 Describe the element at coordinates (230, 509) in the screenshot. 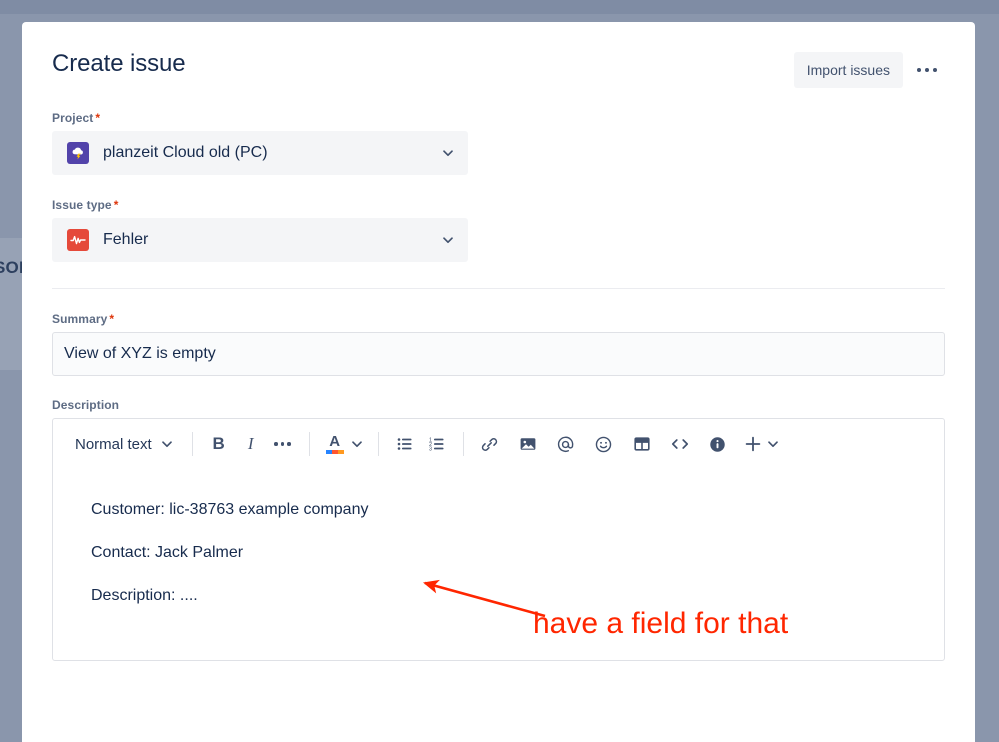

I see `description-line: Customer: lic-38763 example company` at that location.